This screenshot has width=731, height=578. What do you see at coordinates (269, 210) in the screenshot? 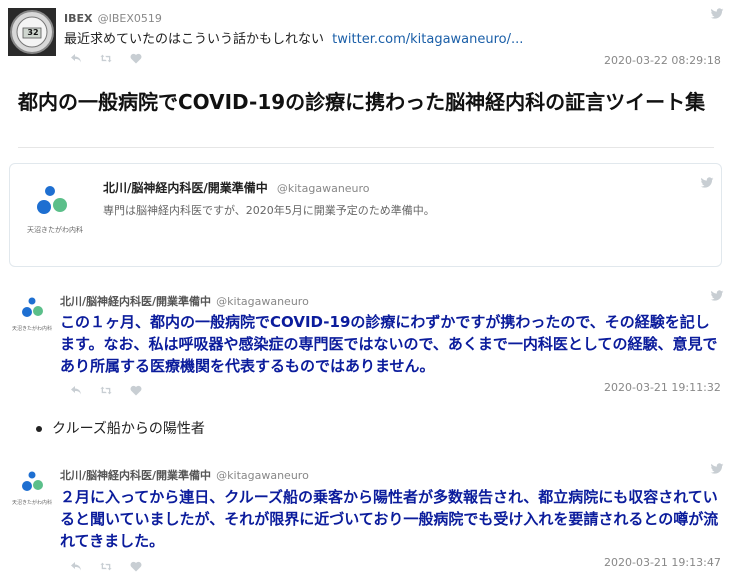
I see `card-bio: 専門は脳神経内科医ですが、2020年5月に開業予定のため準備中。` at bounding box center [269, 210].